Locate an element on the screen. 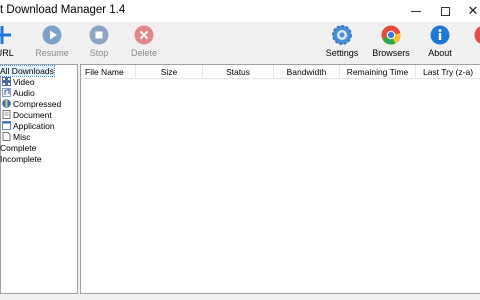 The height and width of the screenshot is (300, 480). add-url-button: r URL is located at coordinates (13, 42).